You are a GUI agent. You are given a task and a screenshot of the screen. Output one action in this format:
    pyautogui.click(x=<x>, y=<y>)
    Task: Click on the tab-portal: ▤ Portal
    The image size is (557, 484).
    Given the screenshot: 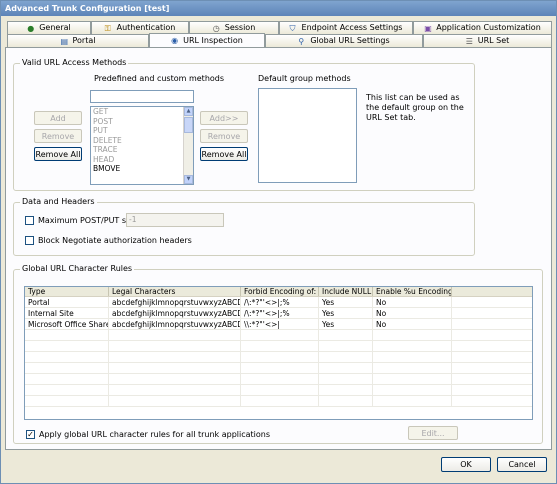 What is the action you would take?
    pyautogui.click(x=78, y=40)
    